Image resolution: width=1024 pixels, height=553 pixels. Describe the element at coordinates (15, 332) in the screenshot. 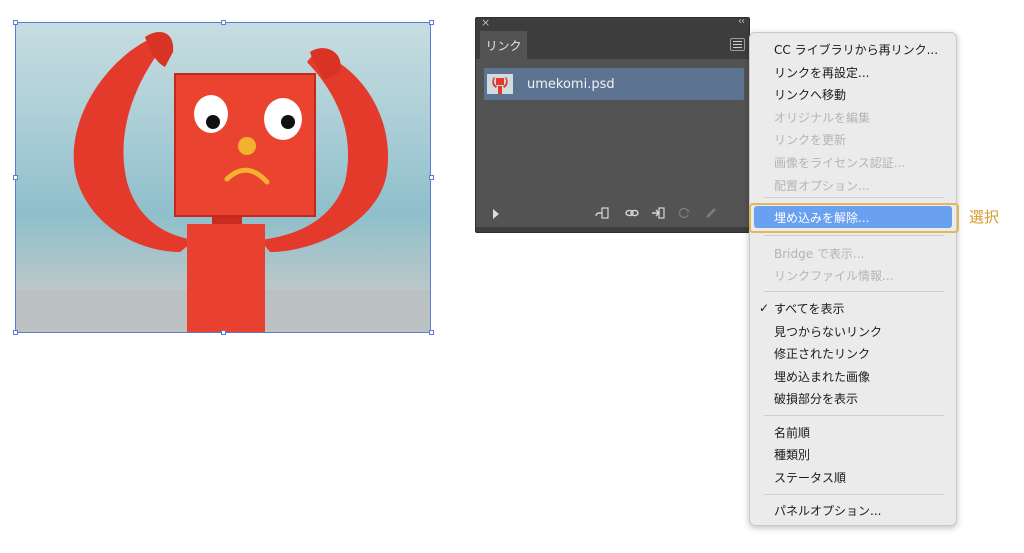

I see `resize-handle-bottom-left` at that location.